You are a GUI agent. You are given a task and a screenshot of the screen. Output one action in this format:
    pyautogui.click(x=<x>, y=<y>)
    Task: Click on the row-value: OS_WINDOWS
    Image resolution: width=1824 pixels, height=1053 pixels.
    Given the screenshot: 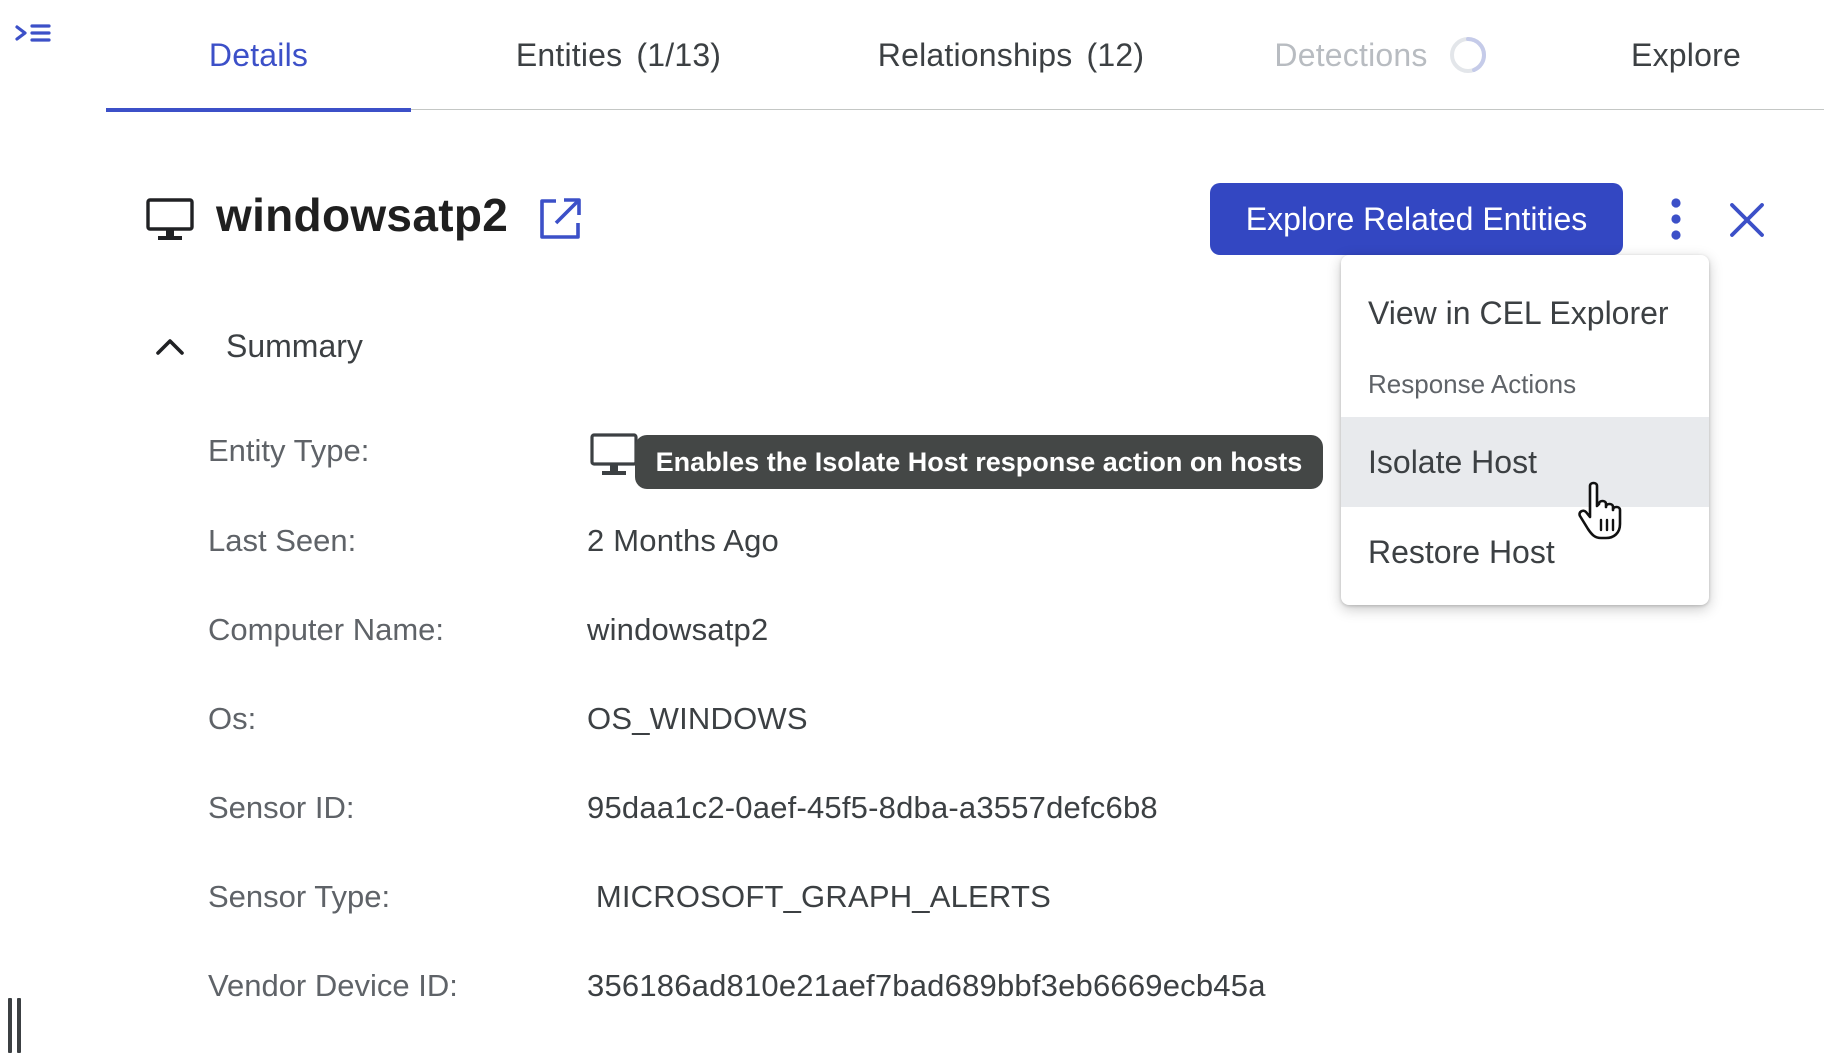 What is the action you would take?
    pyautogui.click(x=697, y=718)
    